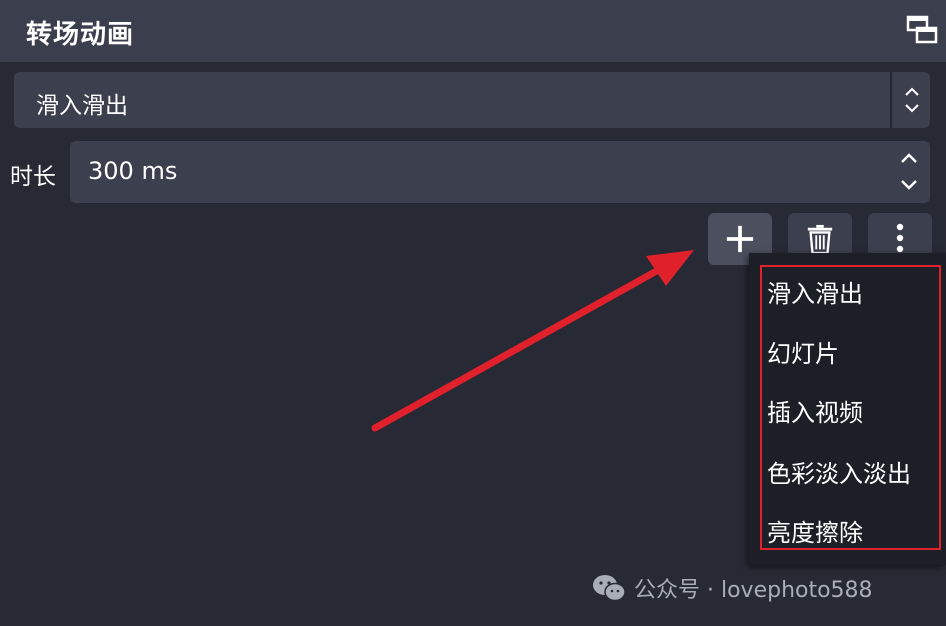 This screenshot has height=626, width=946. Describe the element at coordinates (473, 31) in the screenshot. I see `panel-titlebar: 转场动画` at that location.